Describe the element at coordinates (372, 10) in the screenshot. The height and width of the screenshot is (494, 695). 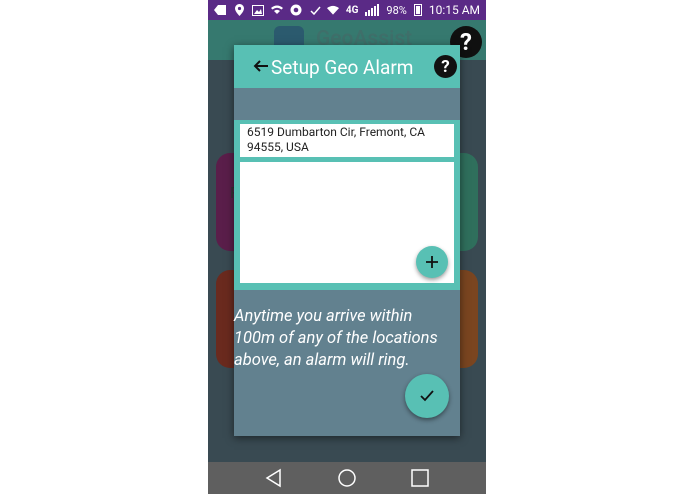
I see `cell-signal-icon` at that location.